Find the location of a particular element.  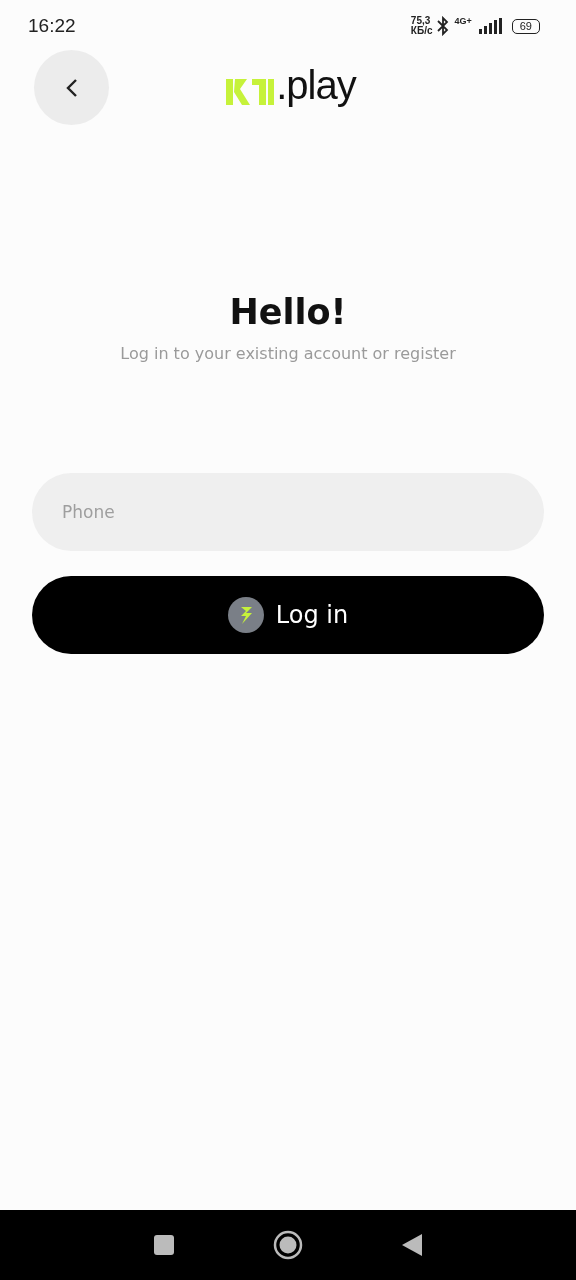

home-icon is located at coordinates (288, 1245).